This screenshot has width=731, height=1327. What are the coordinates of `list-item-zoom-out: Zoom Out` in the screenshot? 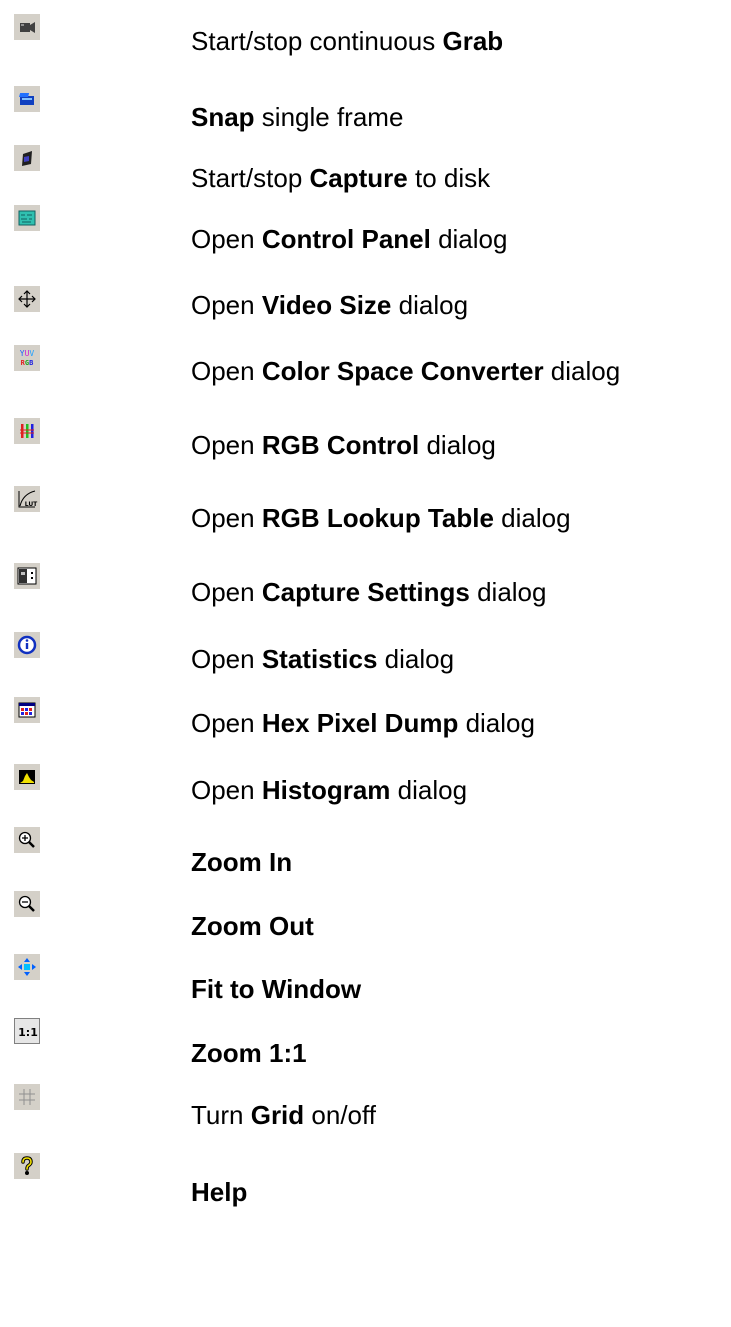 It's located at (365, 916).